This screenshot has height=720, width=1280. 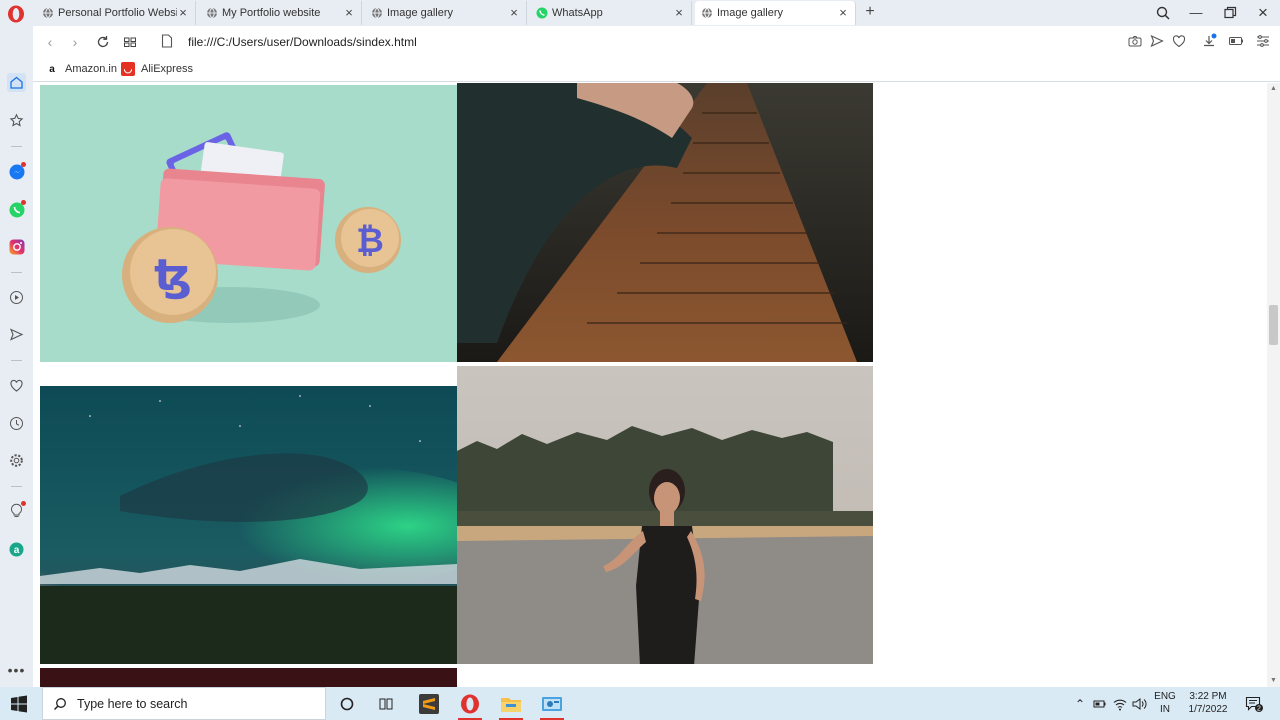 I want to click on notification-count: 2, so click(x=1259, y=709).